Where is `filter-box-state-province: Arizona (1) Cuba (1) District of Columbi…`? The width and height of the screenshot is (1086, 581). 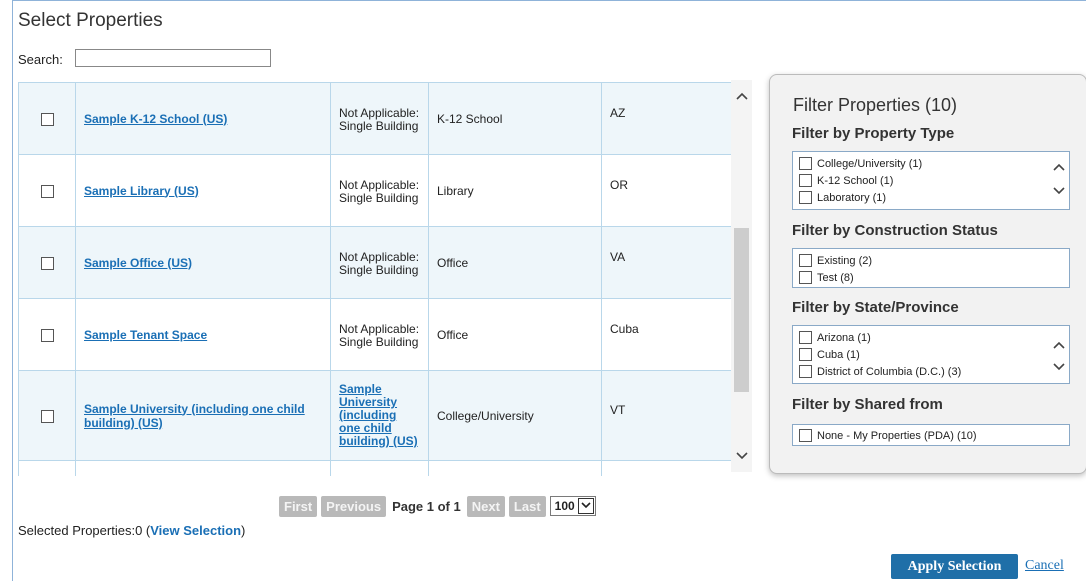
filter-box-state-province: Arizona (1) Cuba (1) District of Columbi… is located at coordinates (931, 354).